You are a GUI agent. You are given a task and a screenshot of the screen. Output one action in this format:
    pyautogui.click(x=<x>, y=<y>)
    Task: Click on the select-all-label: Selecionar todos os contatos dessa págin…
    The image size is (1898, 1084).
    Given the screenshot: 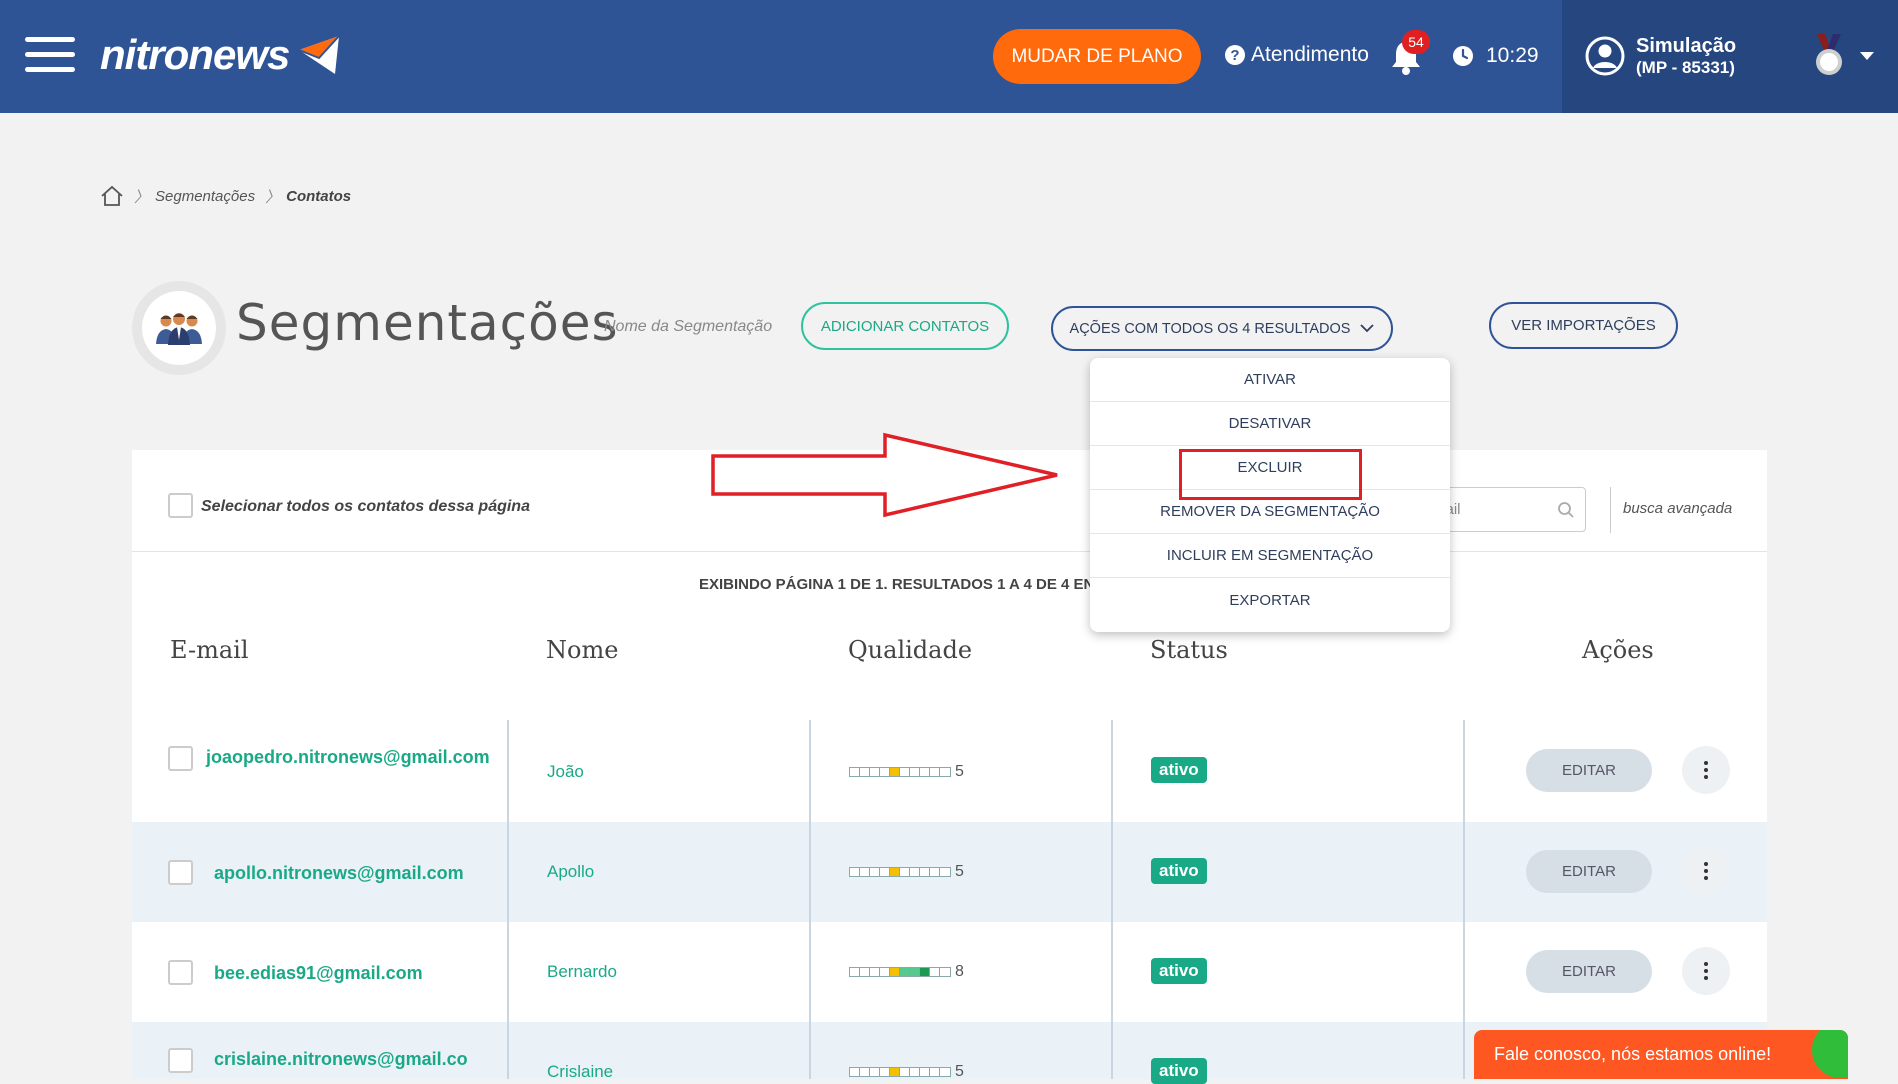 What is the action you would take?
    pyautogui.click(x=365, y=506)
    